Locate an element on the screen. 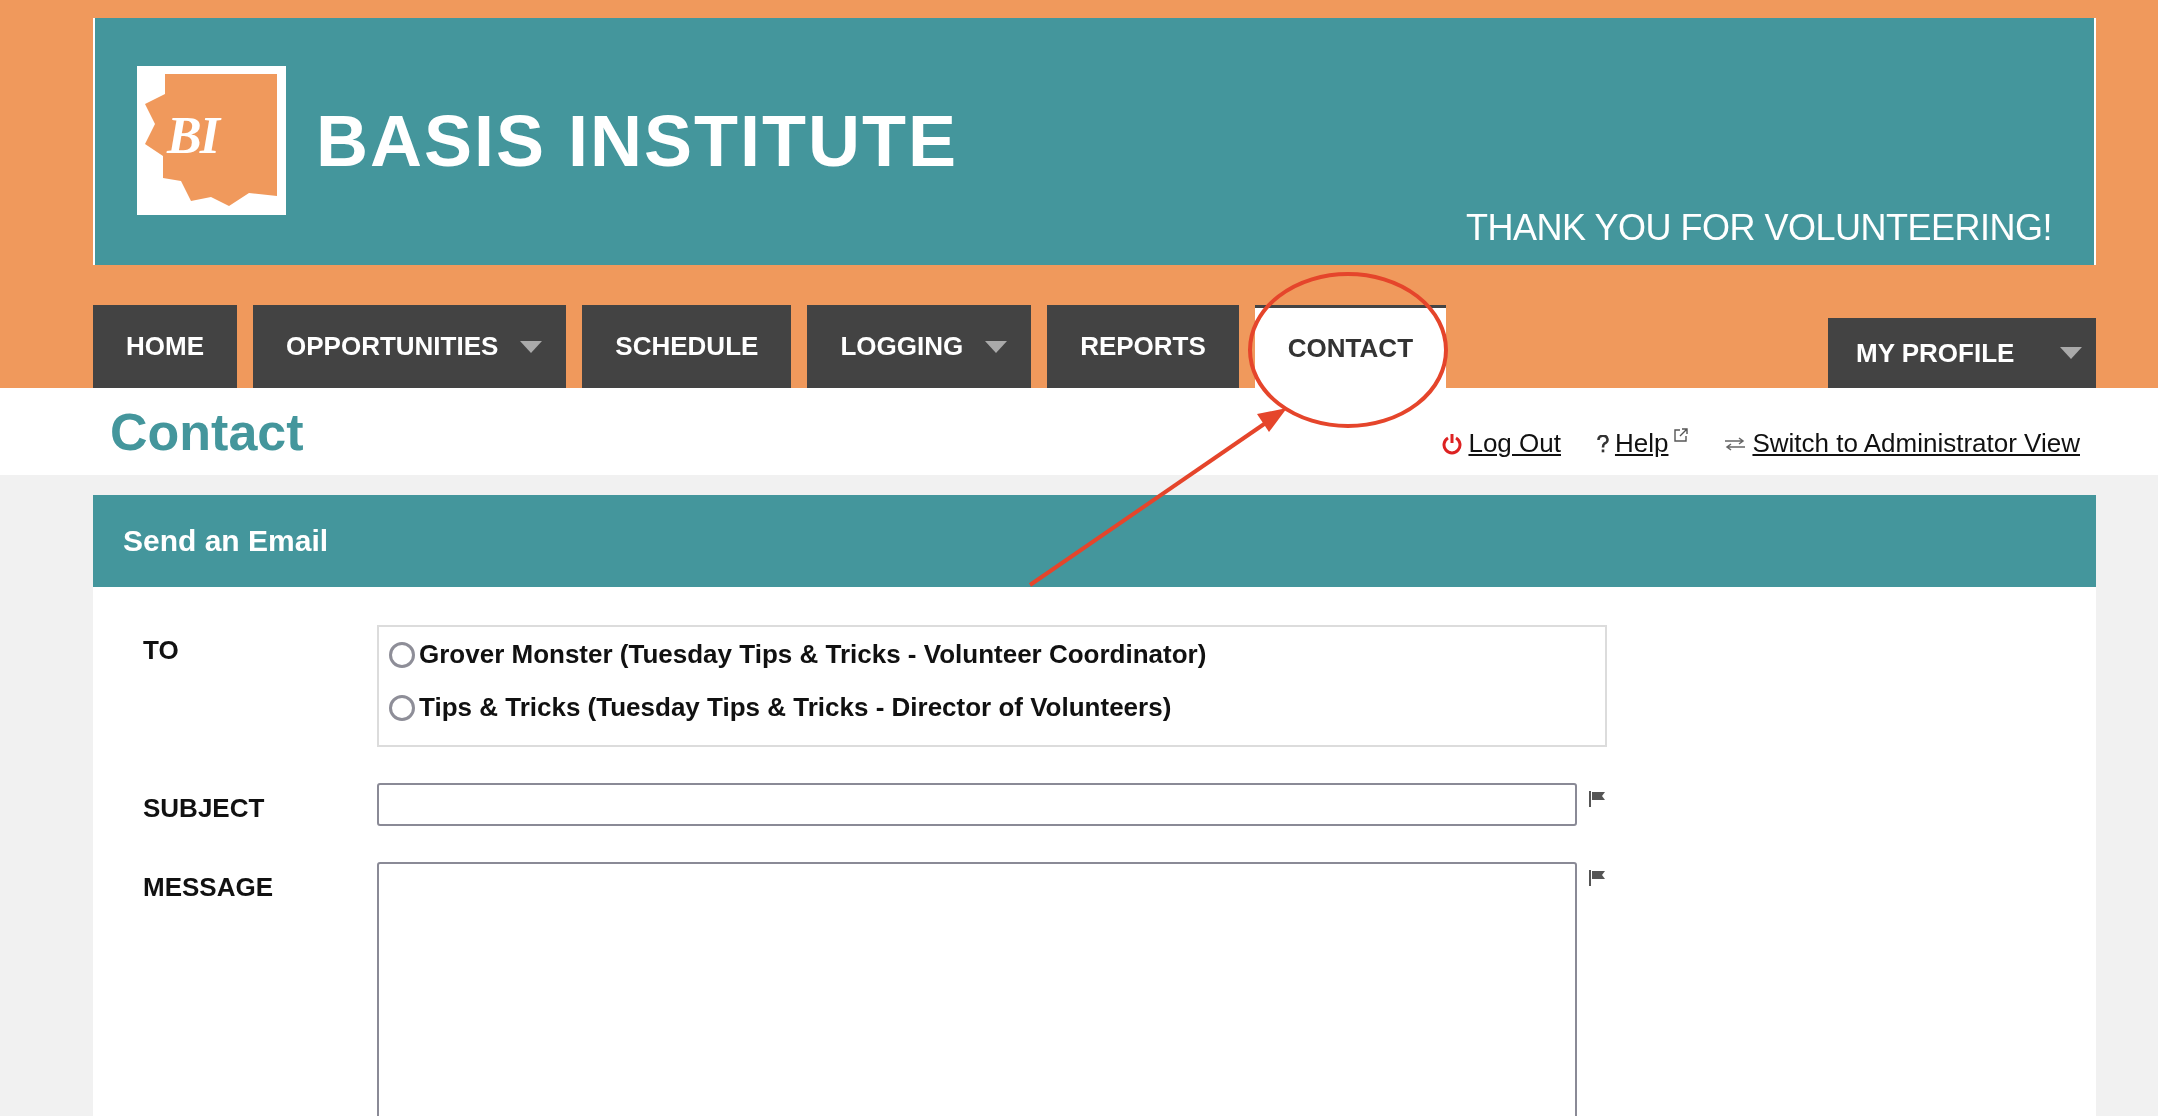 The image size is (2158, 1116). header-link: Switch to Administrator View is located at coordinates (1916, 443).